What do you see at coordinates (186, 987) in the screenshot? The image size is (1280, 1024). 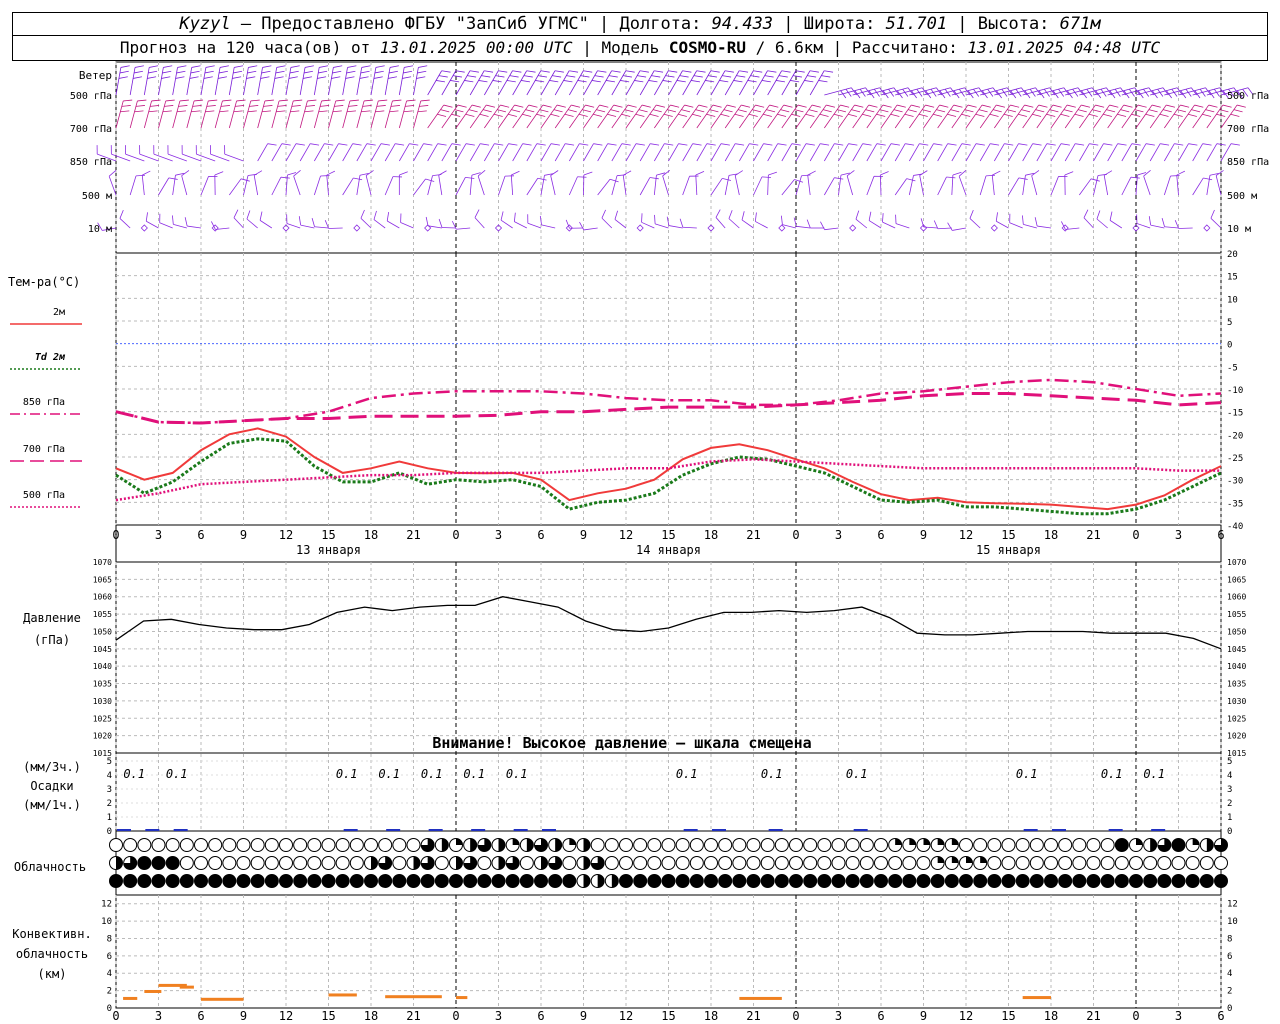 I see `conv-cloud-bar` at bounding box center [186, 987].